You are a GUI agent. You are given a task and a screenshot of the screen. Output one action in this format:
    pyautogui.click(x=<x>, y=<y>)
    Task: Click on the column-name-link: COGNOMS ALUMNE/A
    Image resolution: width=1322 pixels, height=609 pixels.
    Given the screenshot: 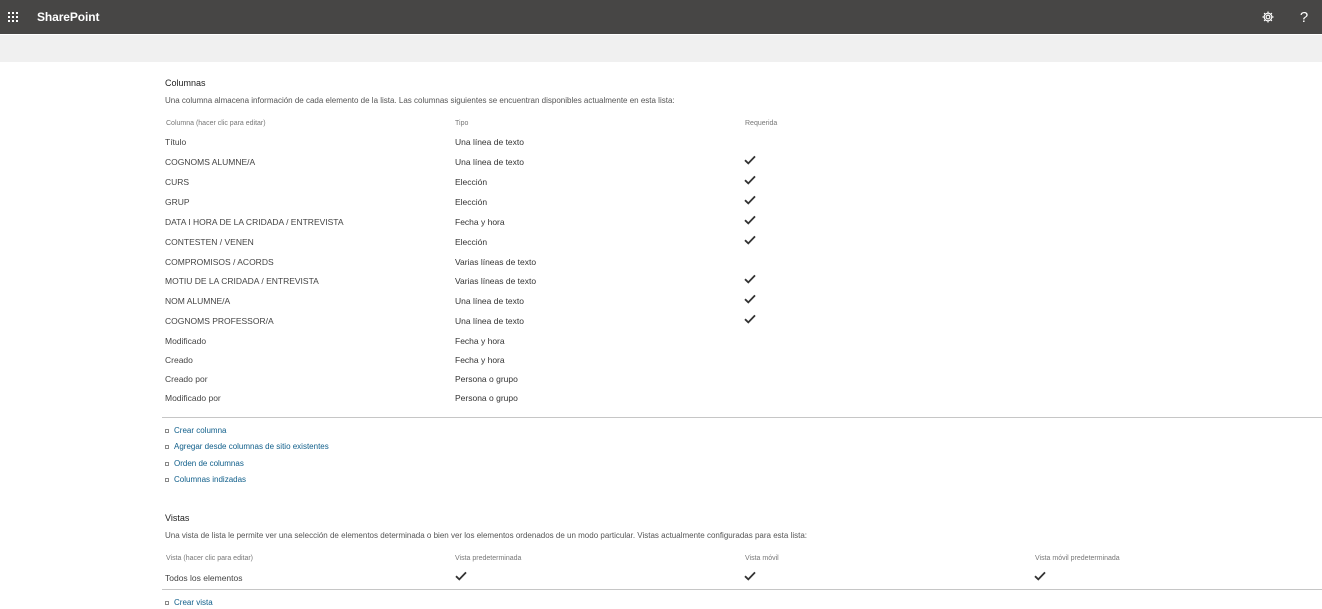 What is the action you would take?
    pyautogui.click(x=210, y=162)
    